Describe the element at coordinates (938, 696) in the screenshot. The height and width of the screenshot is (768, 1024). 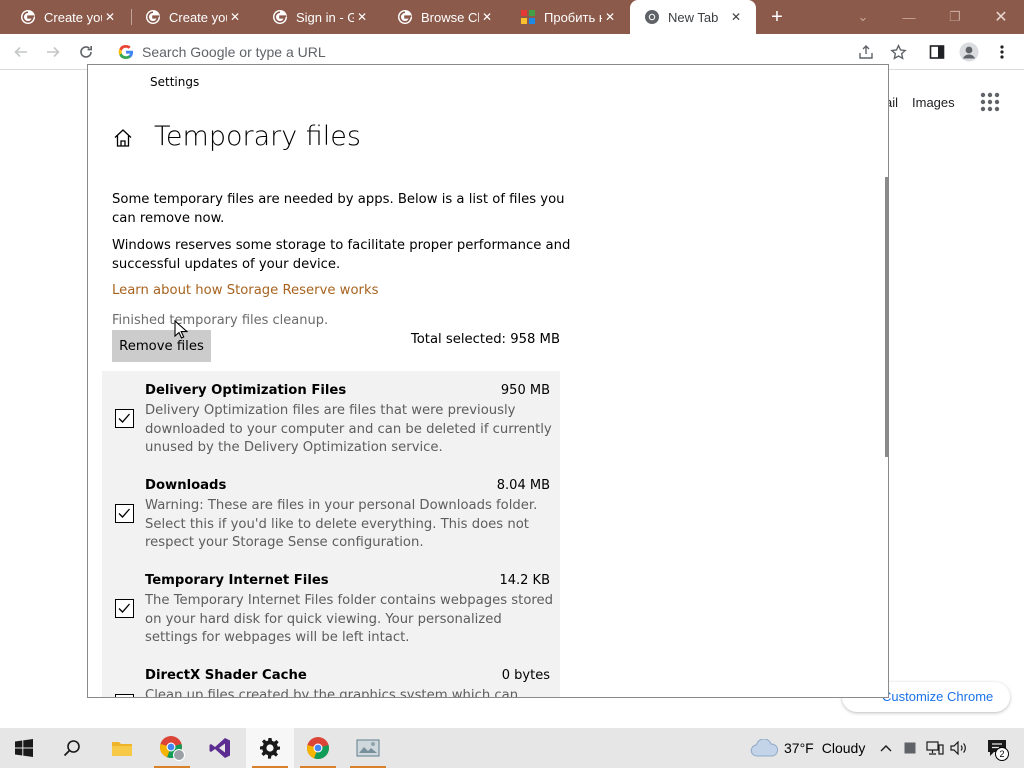
I see `customize-chrome-label: Customize Chrome` at that location.